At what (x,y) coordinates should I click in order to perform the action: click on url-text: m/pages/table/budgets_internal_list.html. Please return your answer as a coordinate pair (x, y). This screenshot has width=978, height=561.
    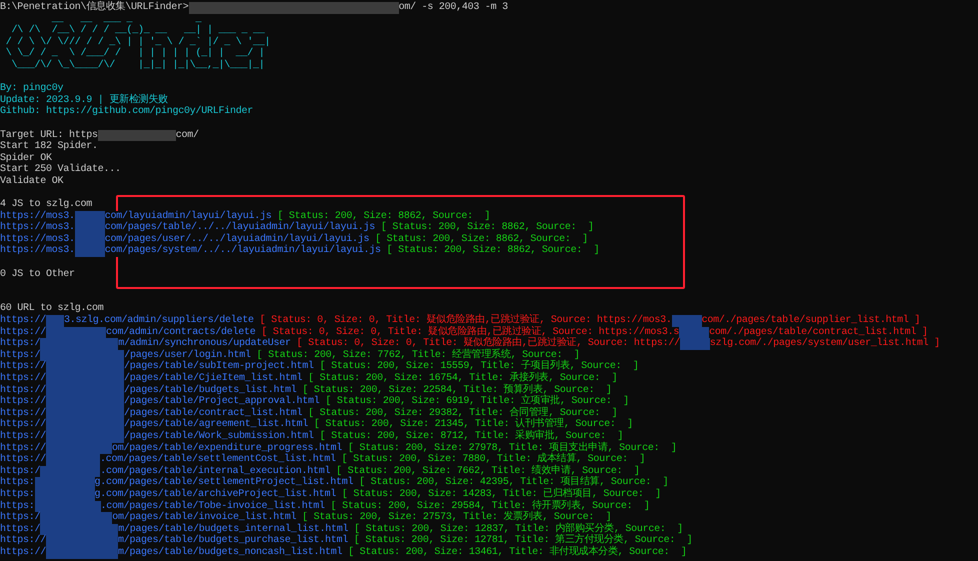
    Looking at the image, I should click on (233, 530).